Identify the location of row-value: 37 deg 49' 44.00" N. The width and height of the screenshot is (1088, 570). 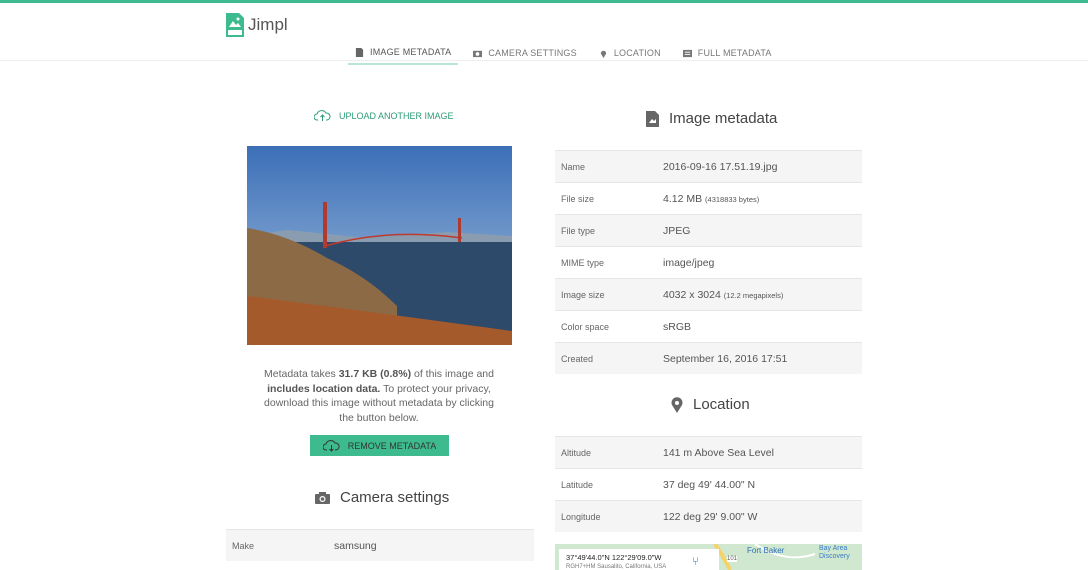
(709, 485).